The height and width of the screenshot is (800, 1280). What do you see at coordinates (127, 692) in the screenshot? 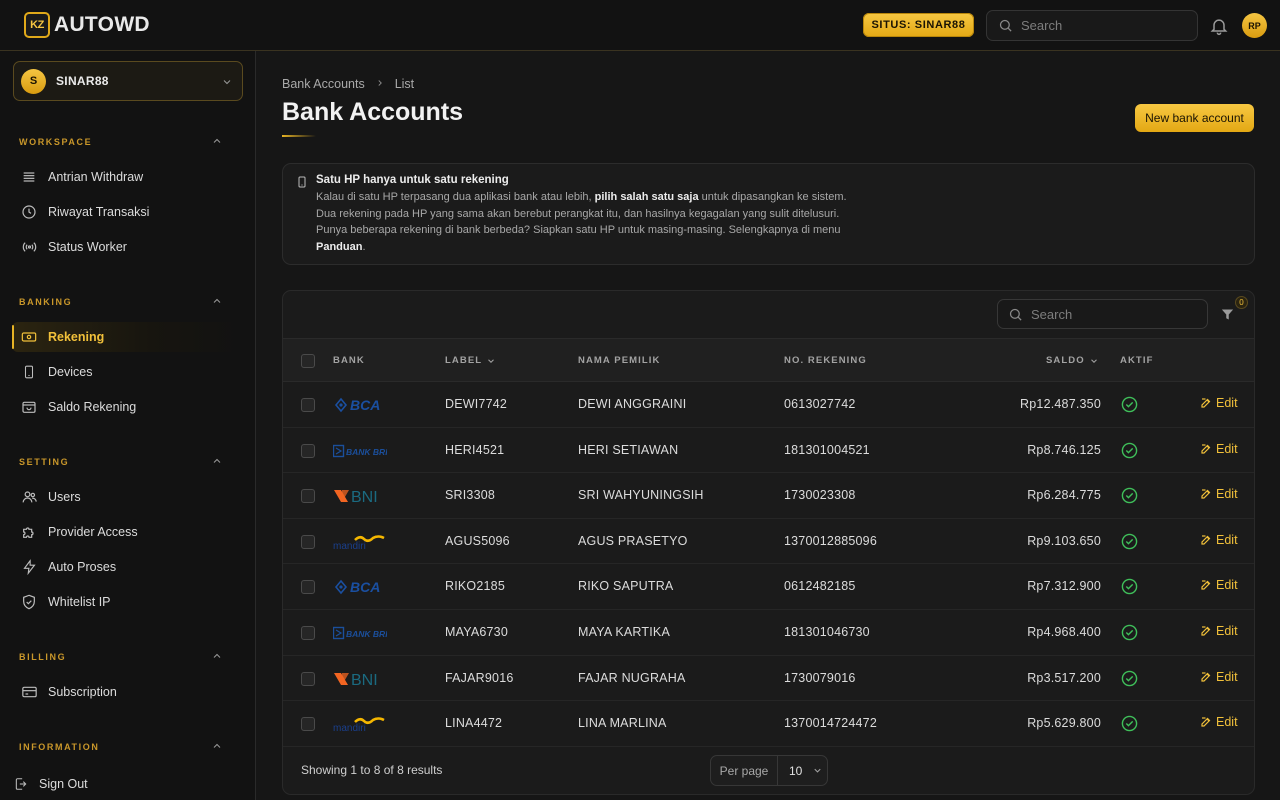
I see `sidebar-item-subscription: Subscription` at bounding box center [127, 692].